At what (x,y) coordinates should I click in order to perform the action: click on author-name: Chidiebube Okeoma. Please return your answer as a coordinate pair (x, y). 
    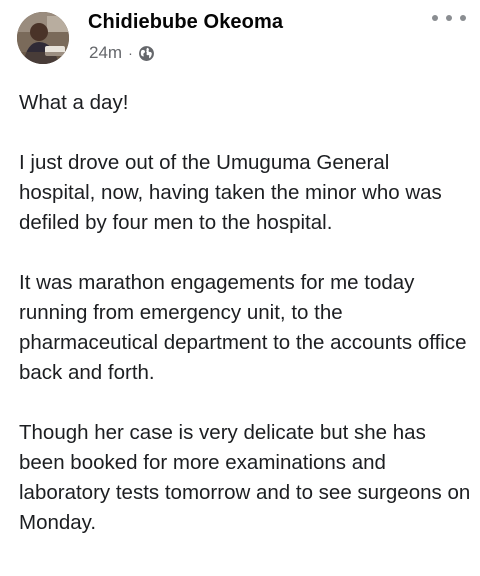
    Looking at the image, I should click on (185, 22).